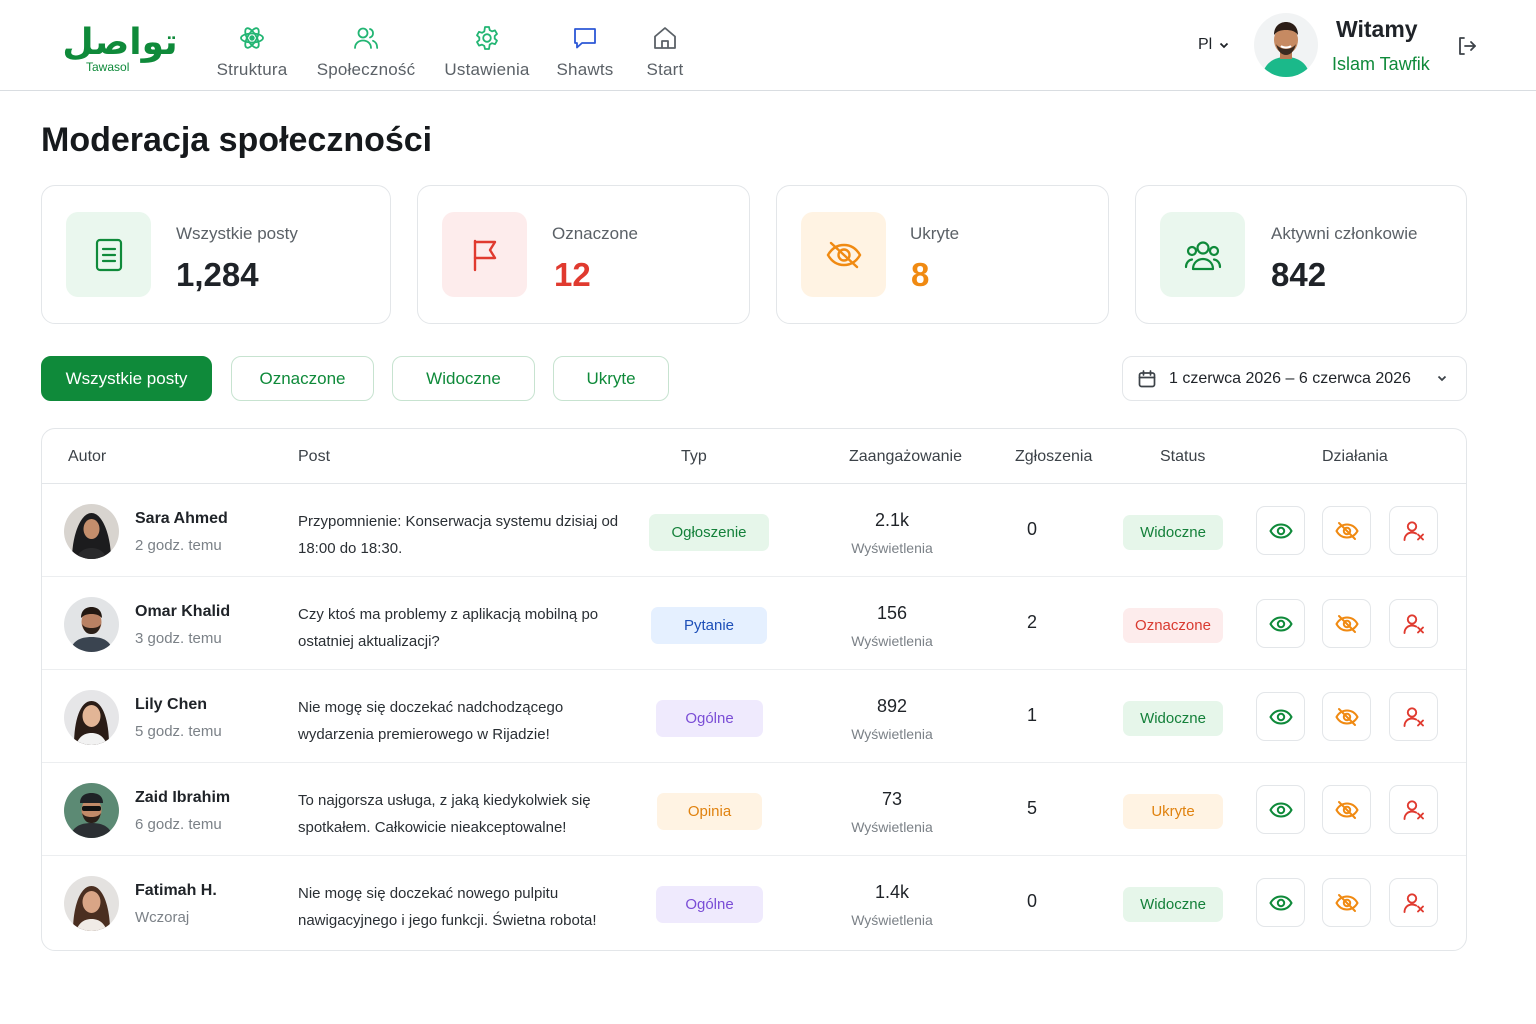  I want to click on language-selector: Pl, so click(1214, 45).